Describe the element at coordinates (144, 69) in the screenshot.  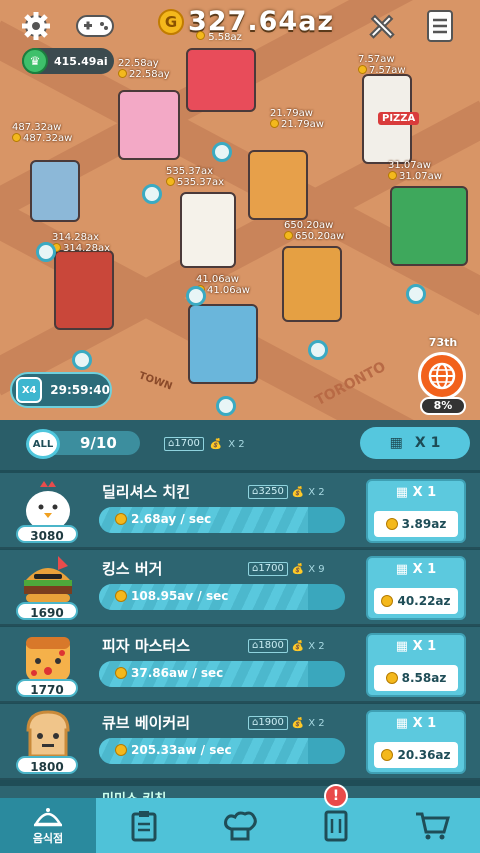
I see `earn-label: 22.58ay 22.58ay` at that location.